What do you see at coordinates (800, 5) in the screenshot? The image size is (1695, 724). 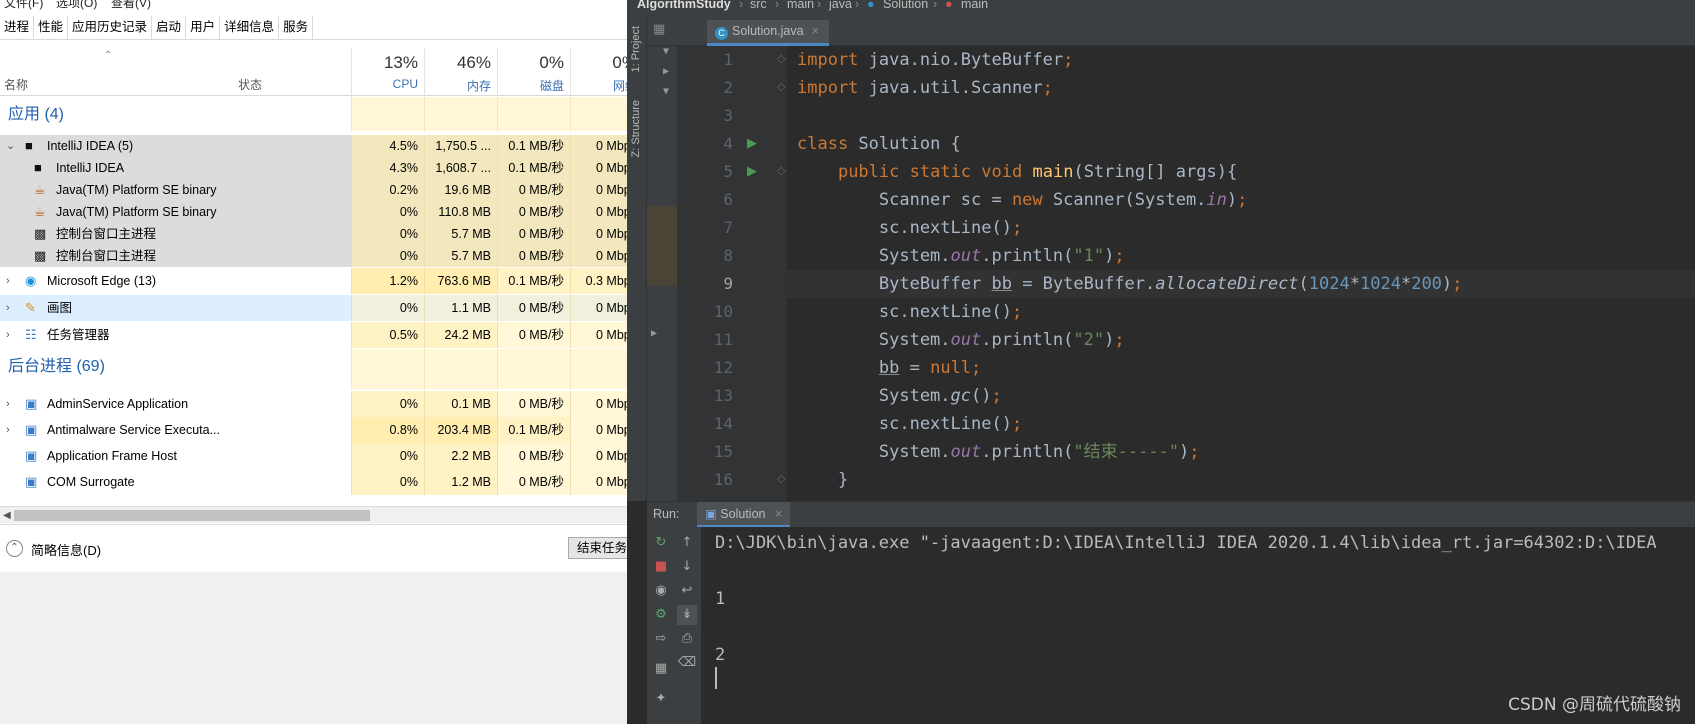 I see `breadcrumb-main: main` at bounding box center [800, 5].